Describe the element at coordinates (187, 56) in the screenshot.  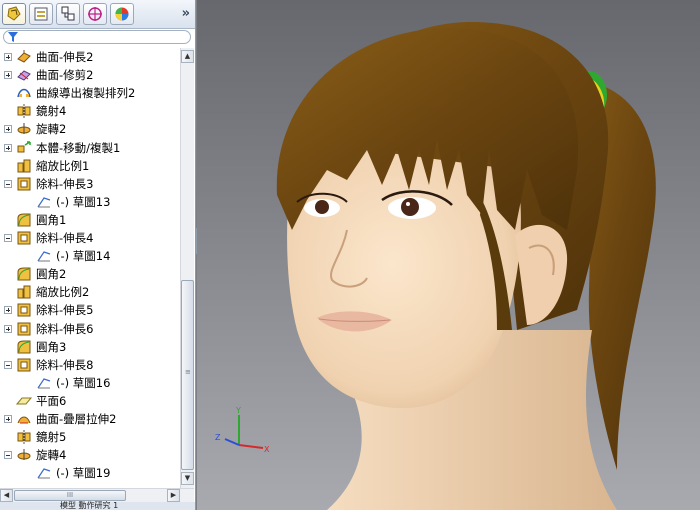
I see `scroll-up-button: ▲` at that location.